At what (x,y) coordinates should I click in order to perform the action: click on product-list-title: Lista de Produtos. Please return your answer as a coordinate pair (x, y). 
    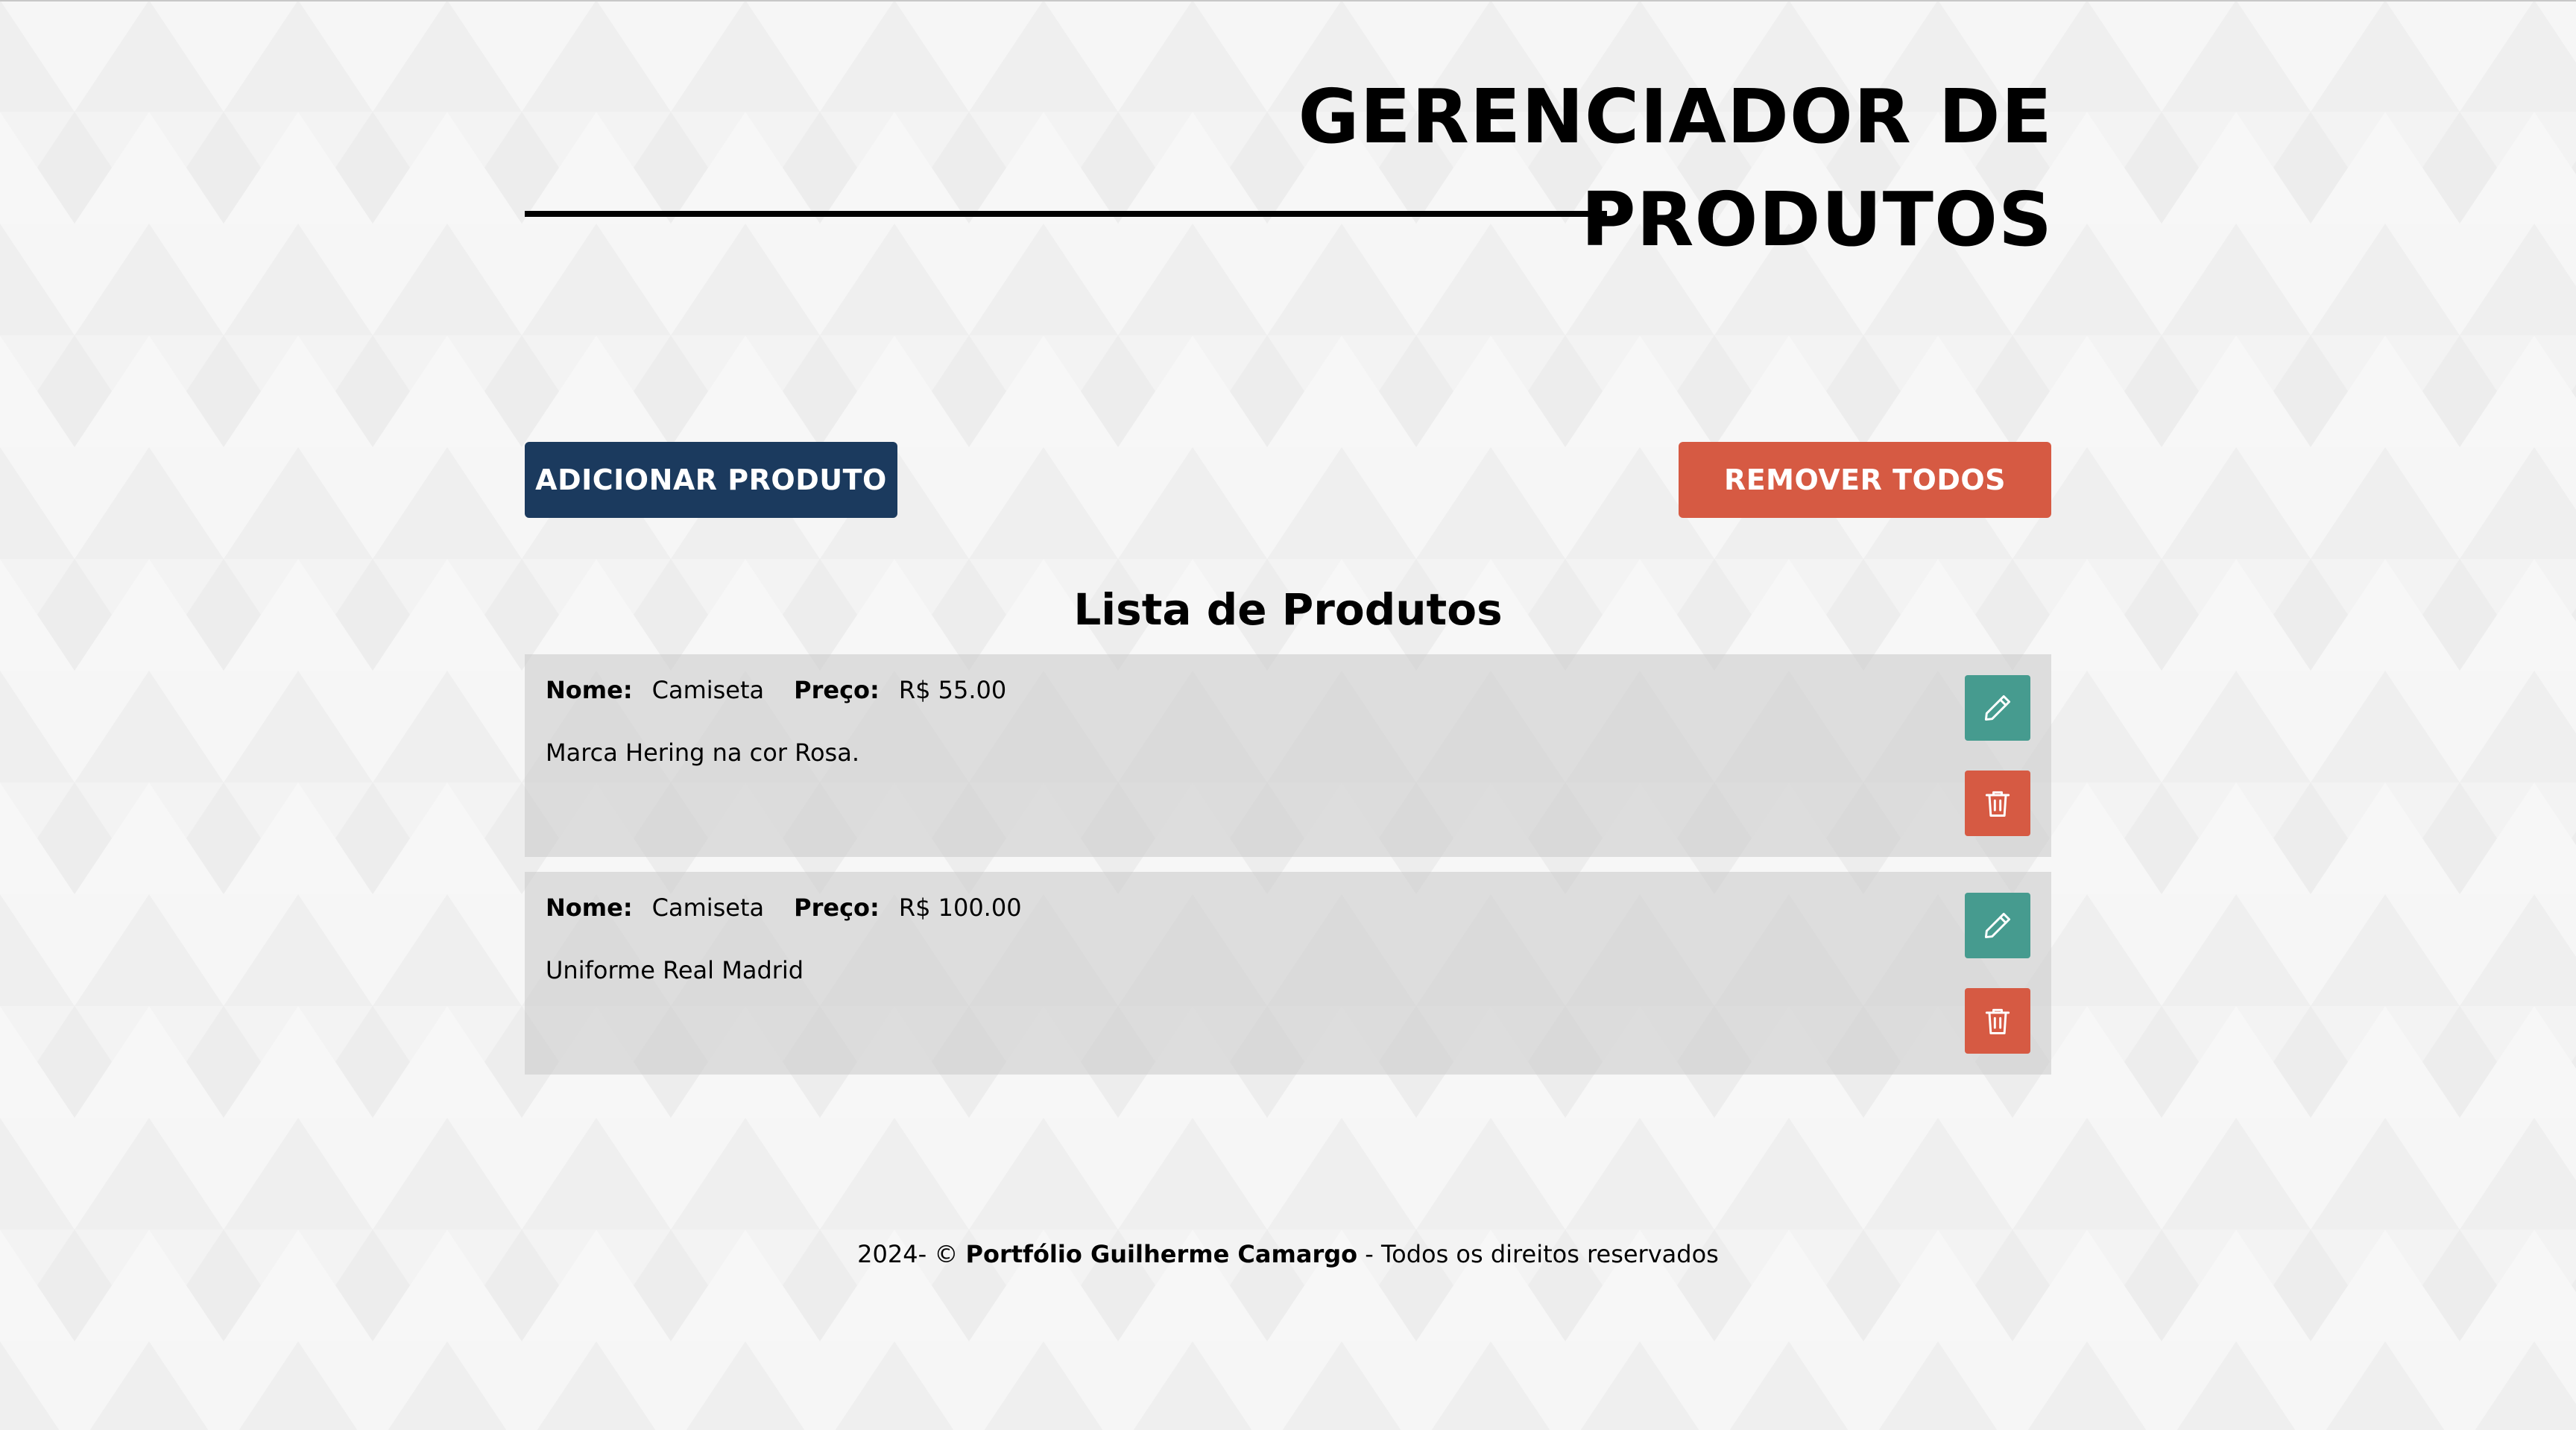
    Looking at the image, I should click on (1288, 609).